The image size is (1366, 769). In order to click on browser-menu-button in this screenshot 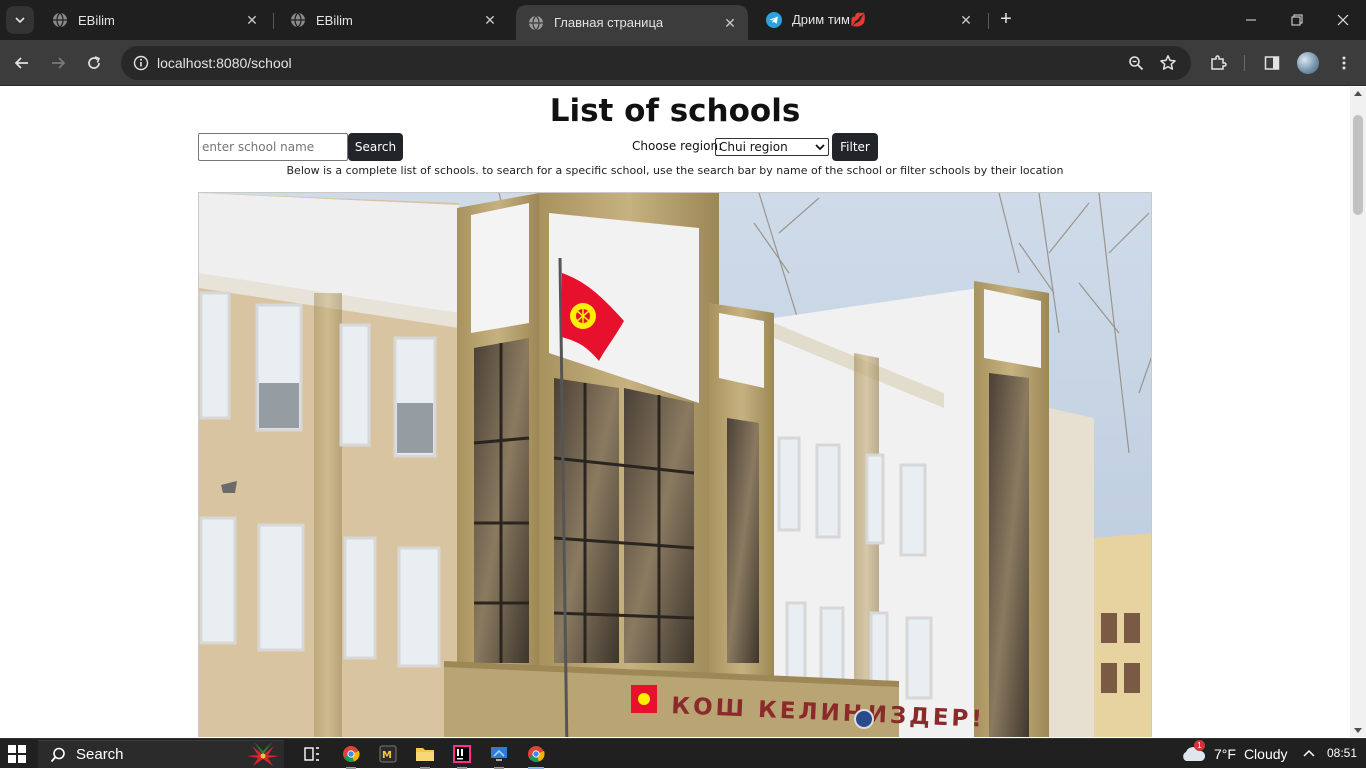, I will do `click(1344, 63)`.